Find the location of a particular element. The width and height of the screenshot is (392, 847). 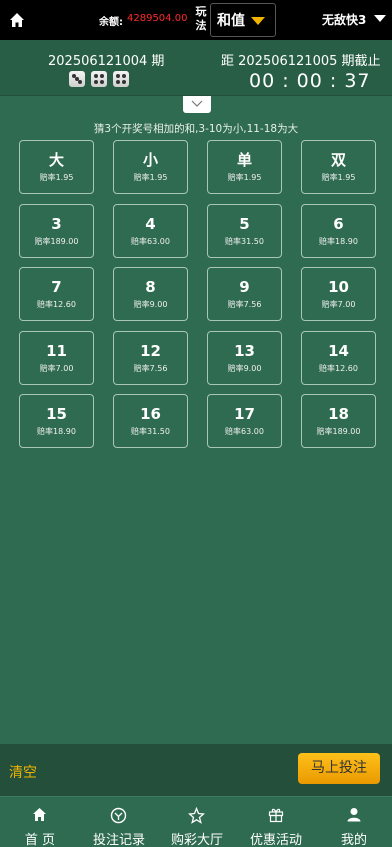

countdown-timer: 00 : 00 : 37 is located at coordinates (310, 81).